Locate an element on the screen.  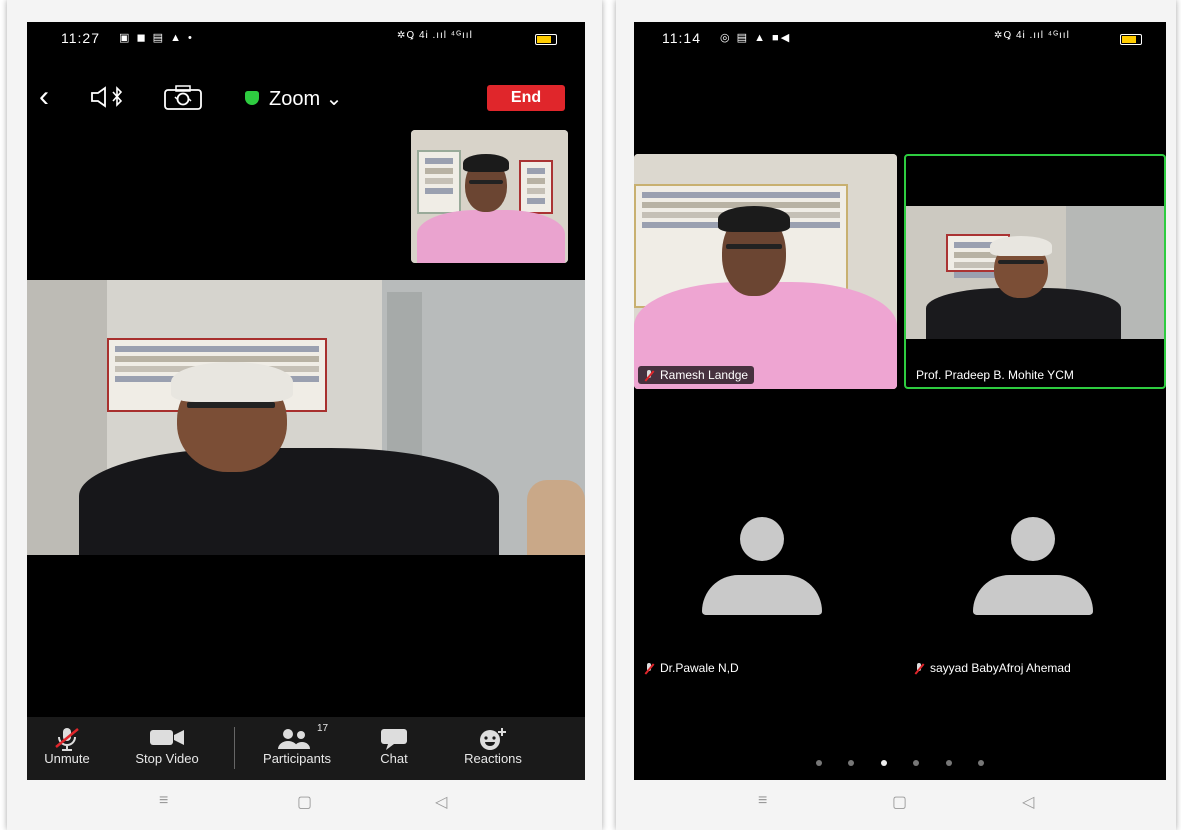
chat-label: Chat is located at coordinates (394, 758).